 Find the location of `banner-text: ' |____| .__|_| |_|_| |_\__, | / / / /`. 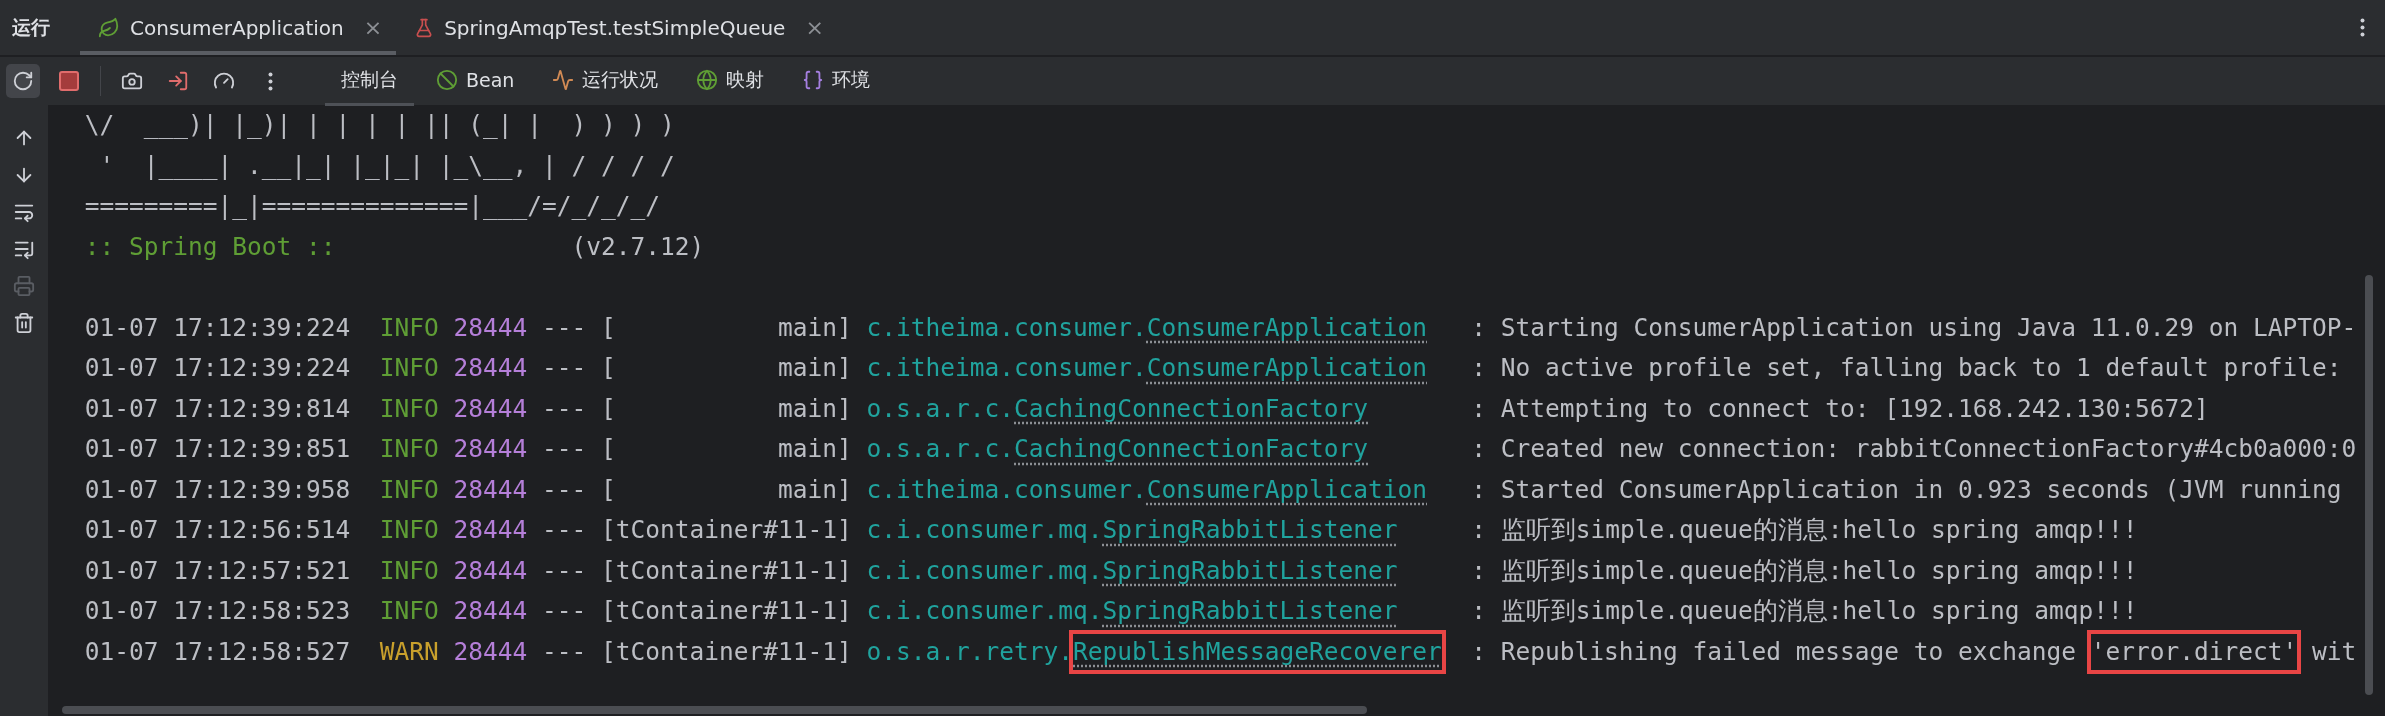

banner-text: ' |____| .__|_| |_|_| |_\__, | / / / / is located at coordinates (386, 165).